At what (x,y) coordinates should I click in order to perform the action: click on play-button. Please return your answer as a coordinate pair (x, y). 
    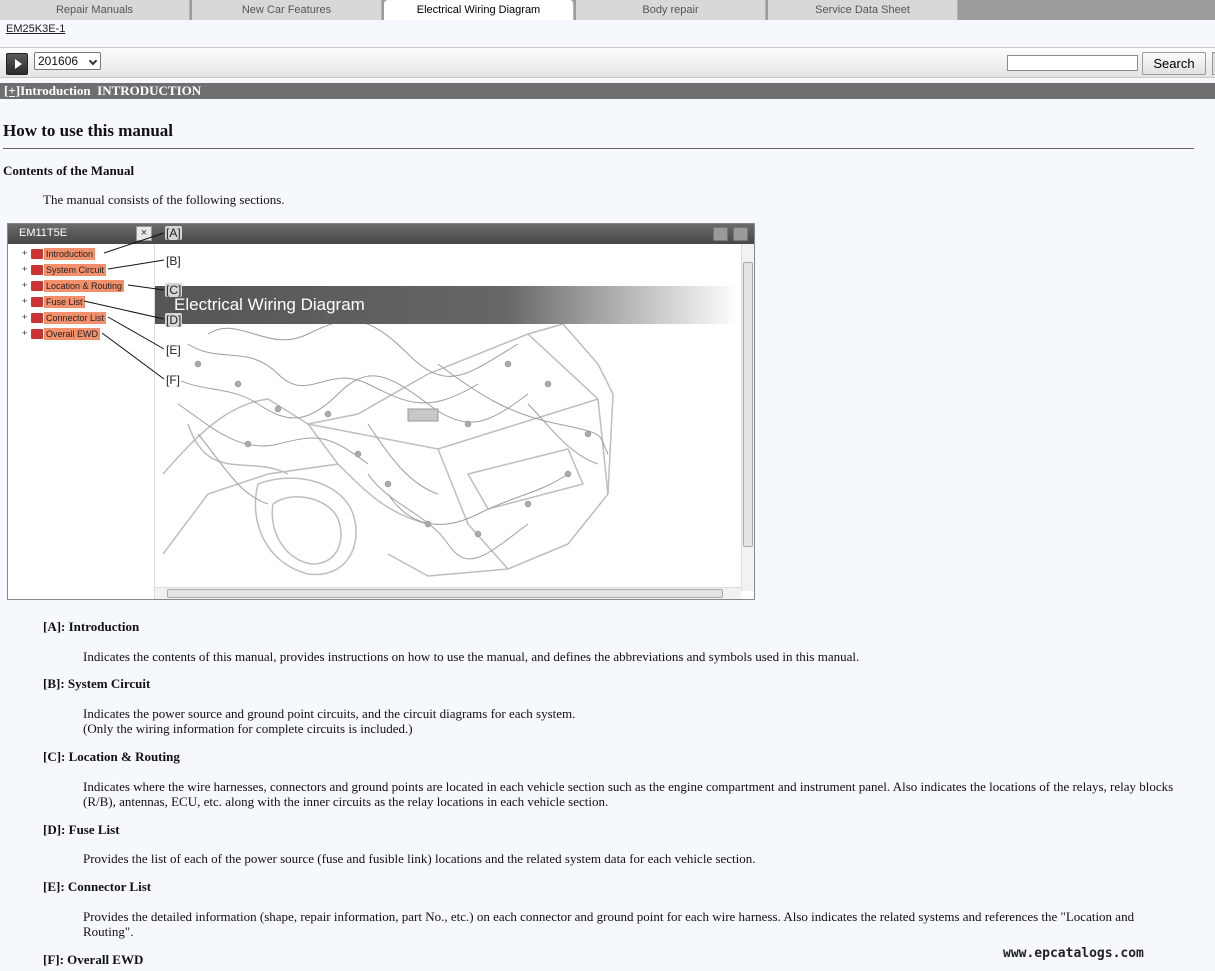
    Looking at the image, I should click on (17, 64).